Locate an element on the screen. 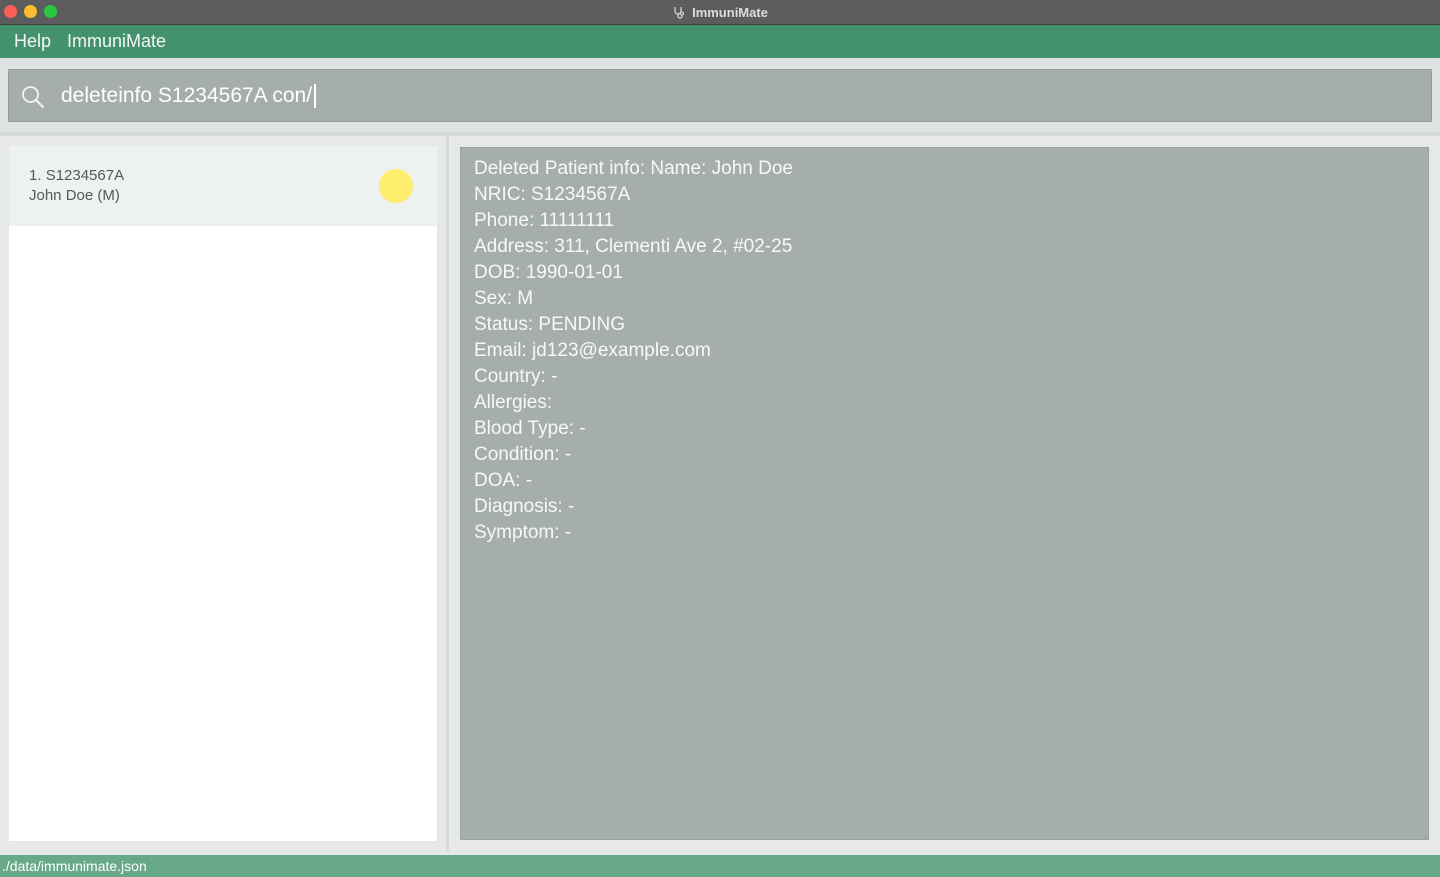 The width and height of the screenshot is (1440, 877). detail-line-diagnosis: Diagnosis: - is located at coordinates (524, 506).